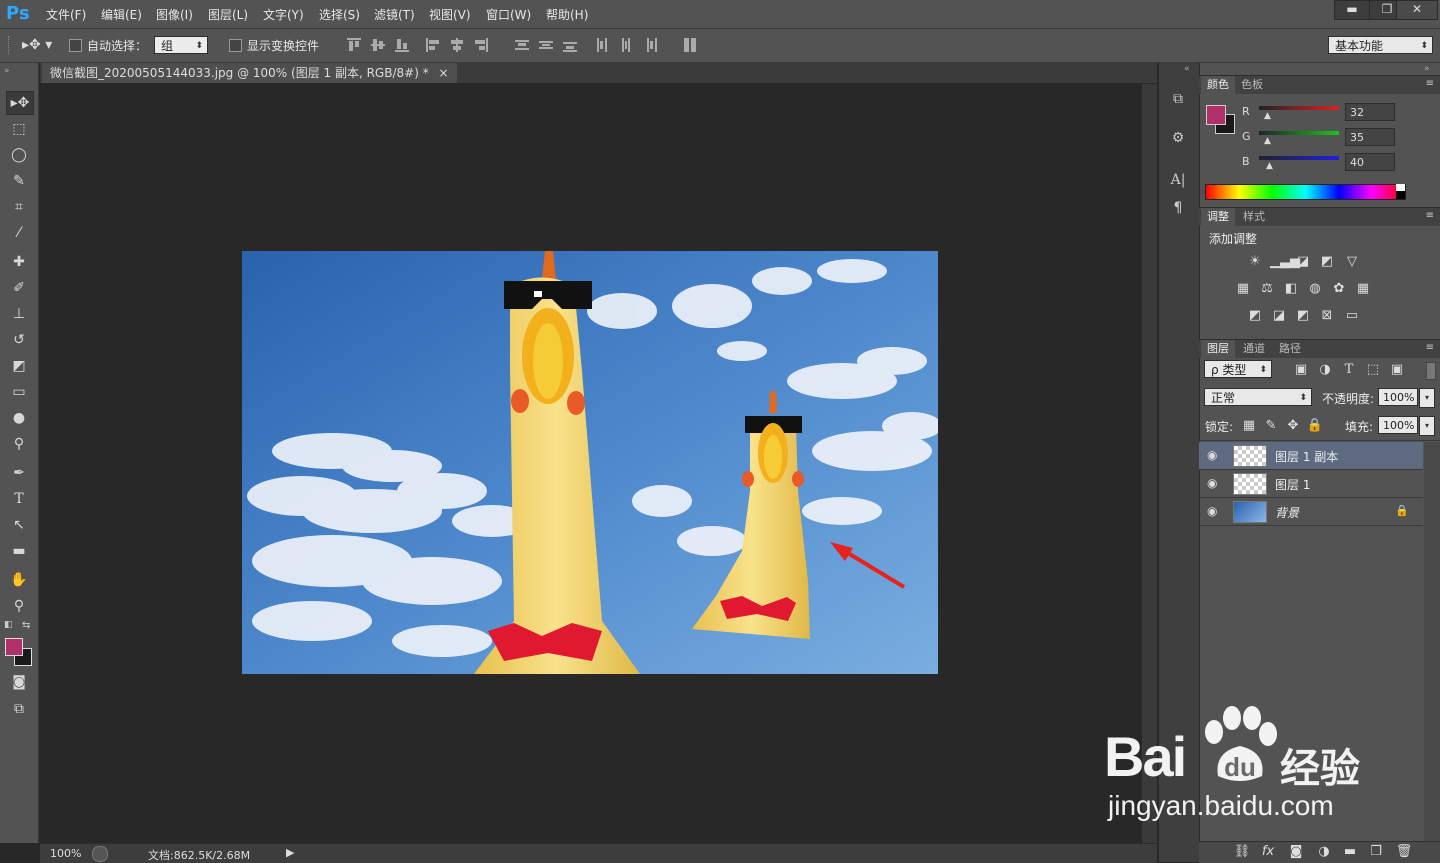 The width and height of the screenshot is (1440, 863). Describe the element at coordinates (546, 45) in the screenshot. I see `distribute-vcenter-icon` at that location.